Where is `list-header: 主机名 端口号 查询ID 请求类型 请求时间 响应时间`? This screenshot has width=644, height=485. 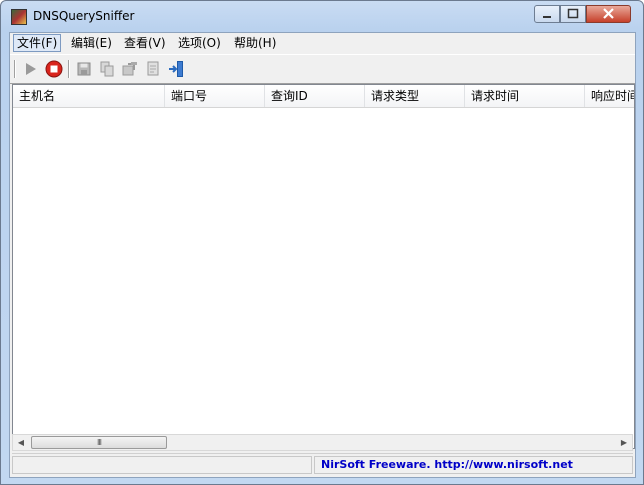 list-header: 主机名 端口号 查询ID 请求类型 请求时间 响应时间 is located at coordinates (323, 96).